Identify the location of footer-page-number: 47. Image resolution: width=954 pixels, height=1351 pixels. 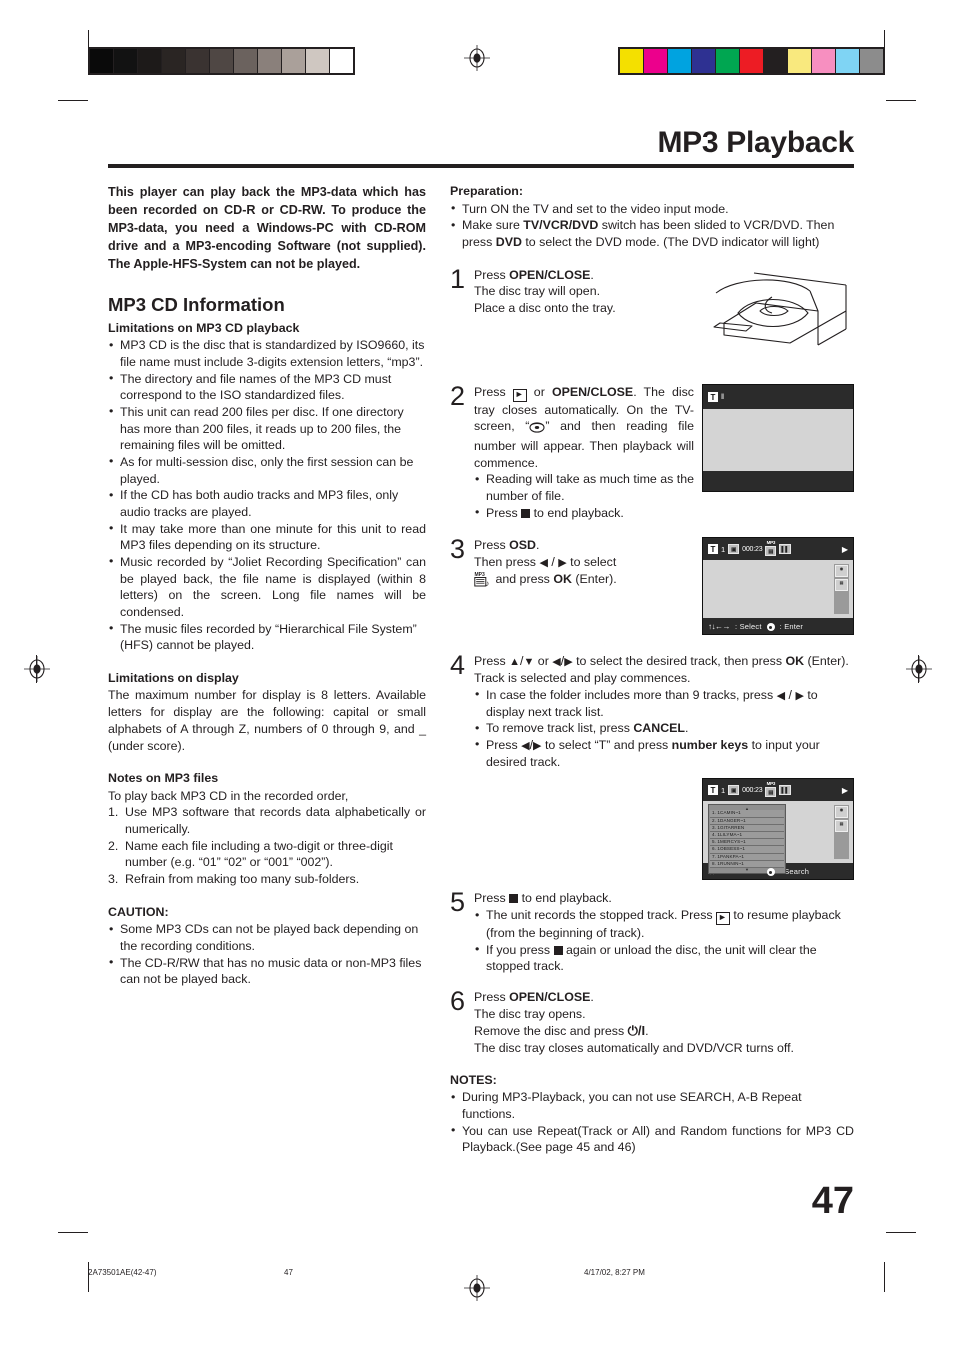
(288, 1272).